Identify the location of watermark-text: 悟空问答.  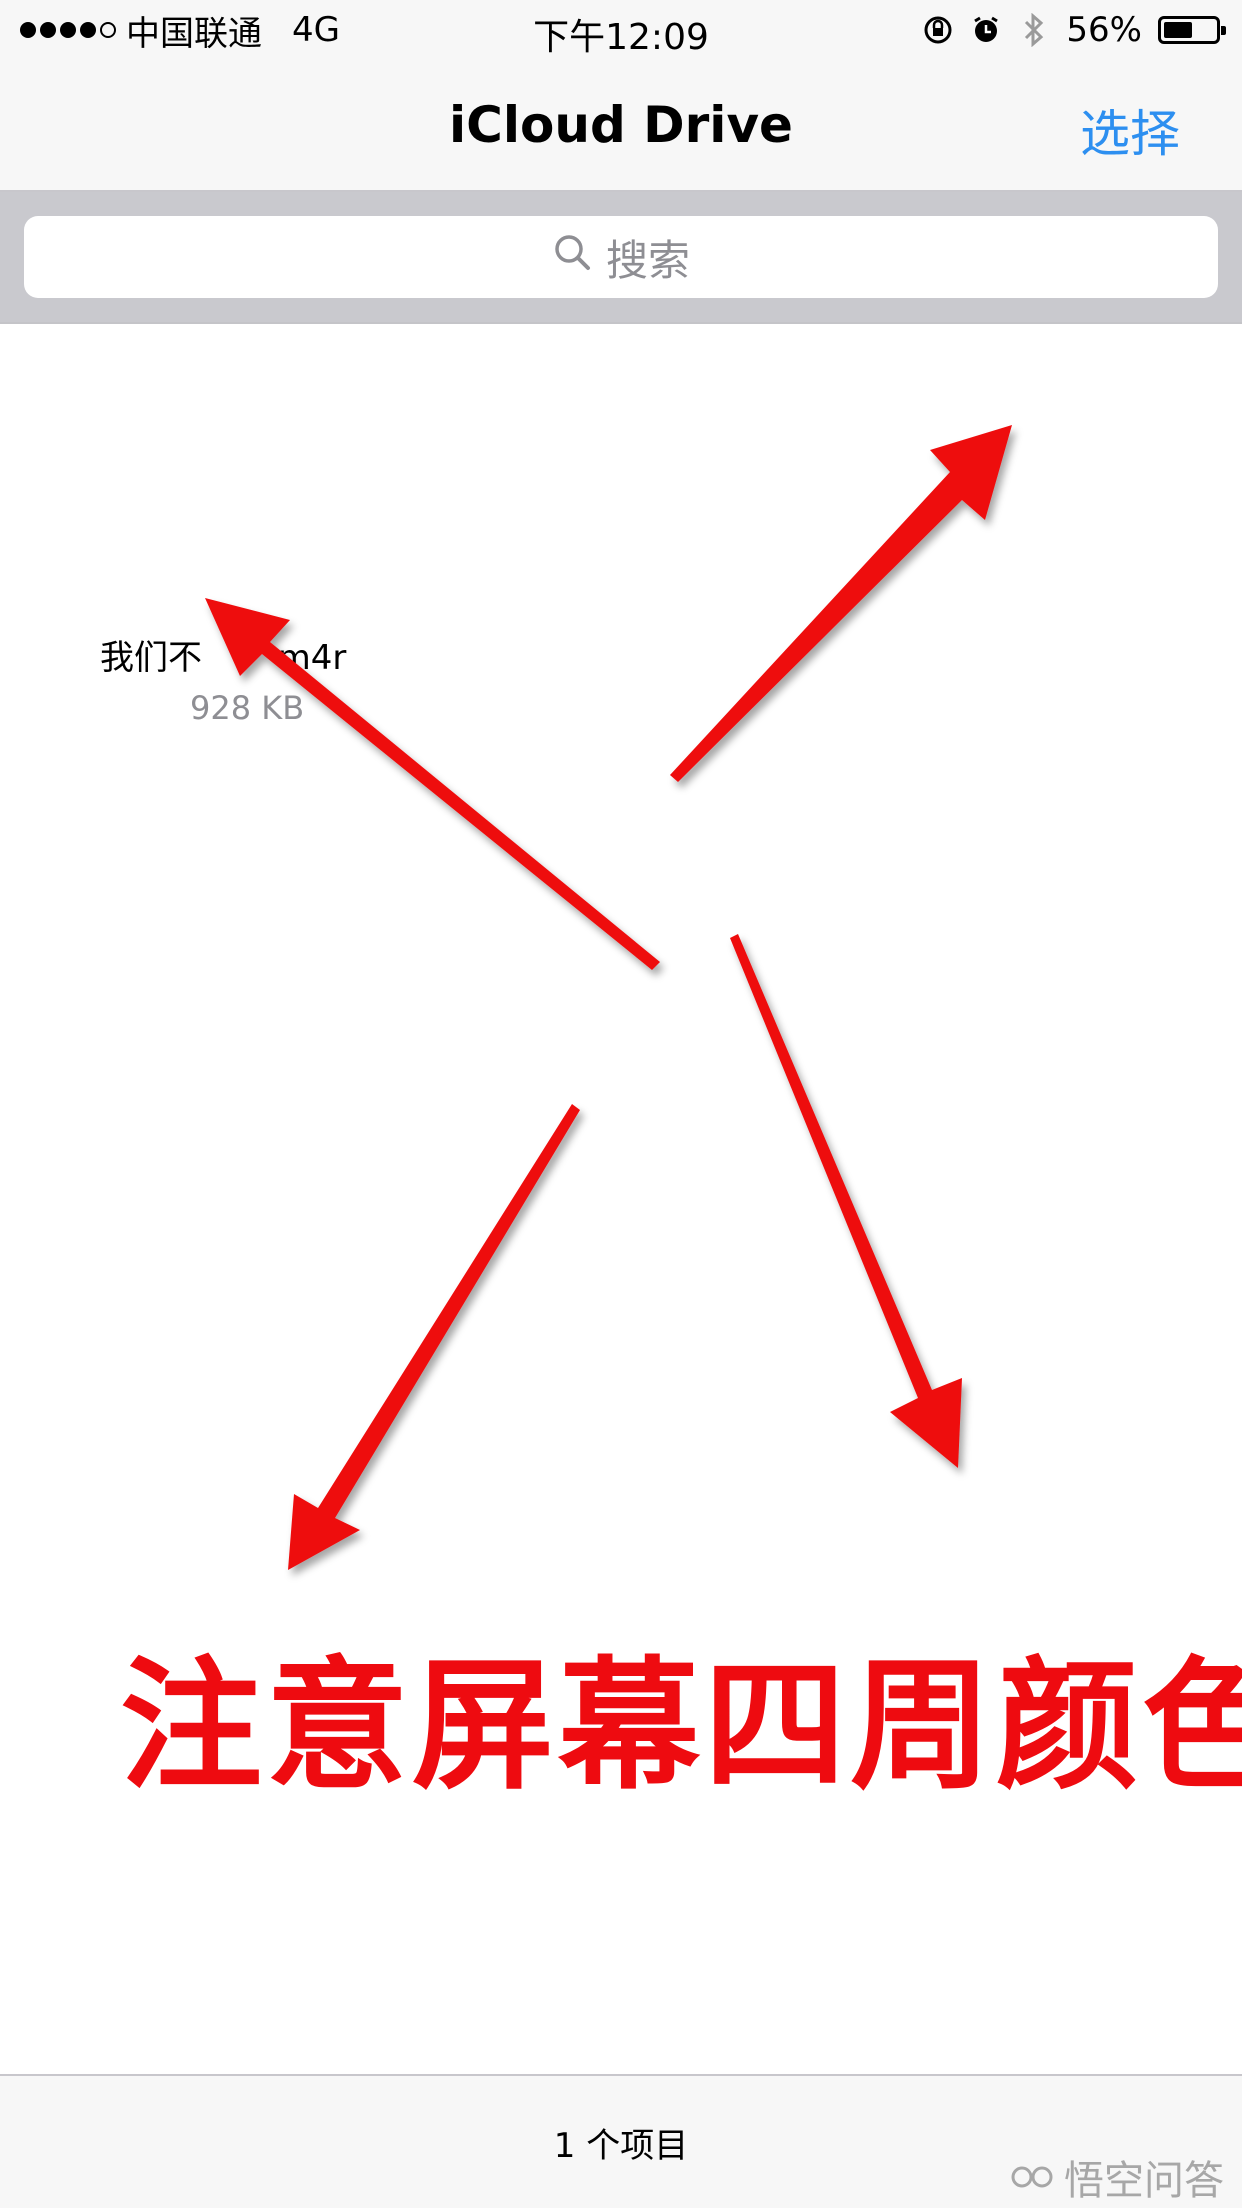
(1144, 2181).